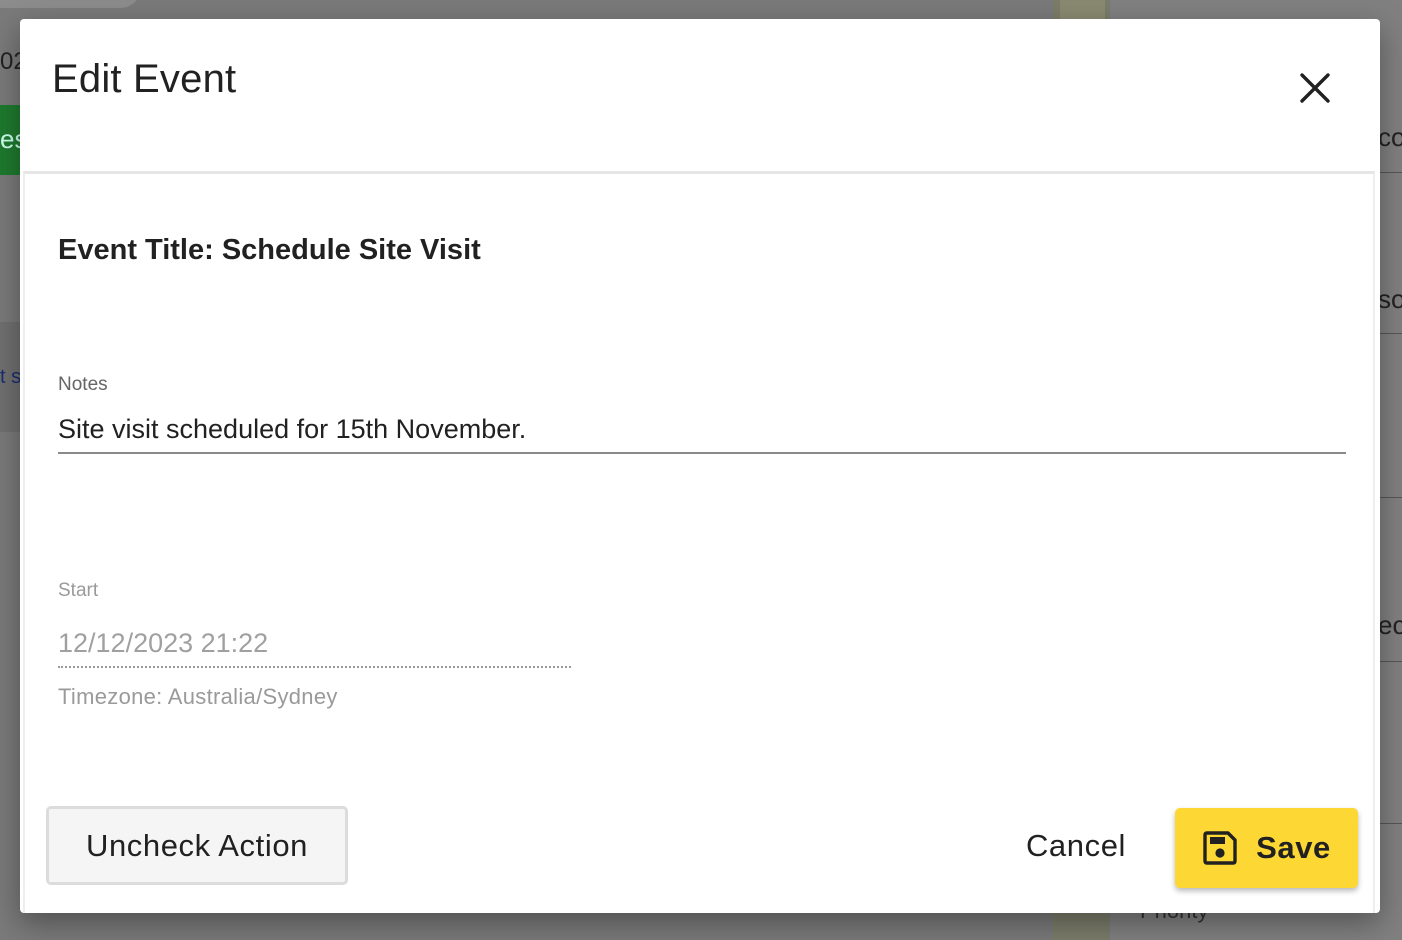  I want to click on close-button, so click(1315, 88).